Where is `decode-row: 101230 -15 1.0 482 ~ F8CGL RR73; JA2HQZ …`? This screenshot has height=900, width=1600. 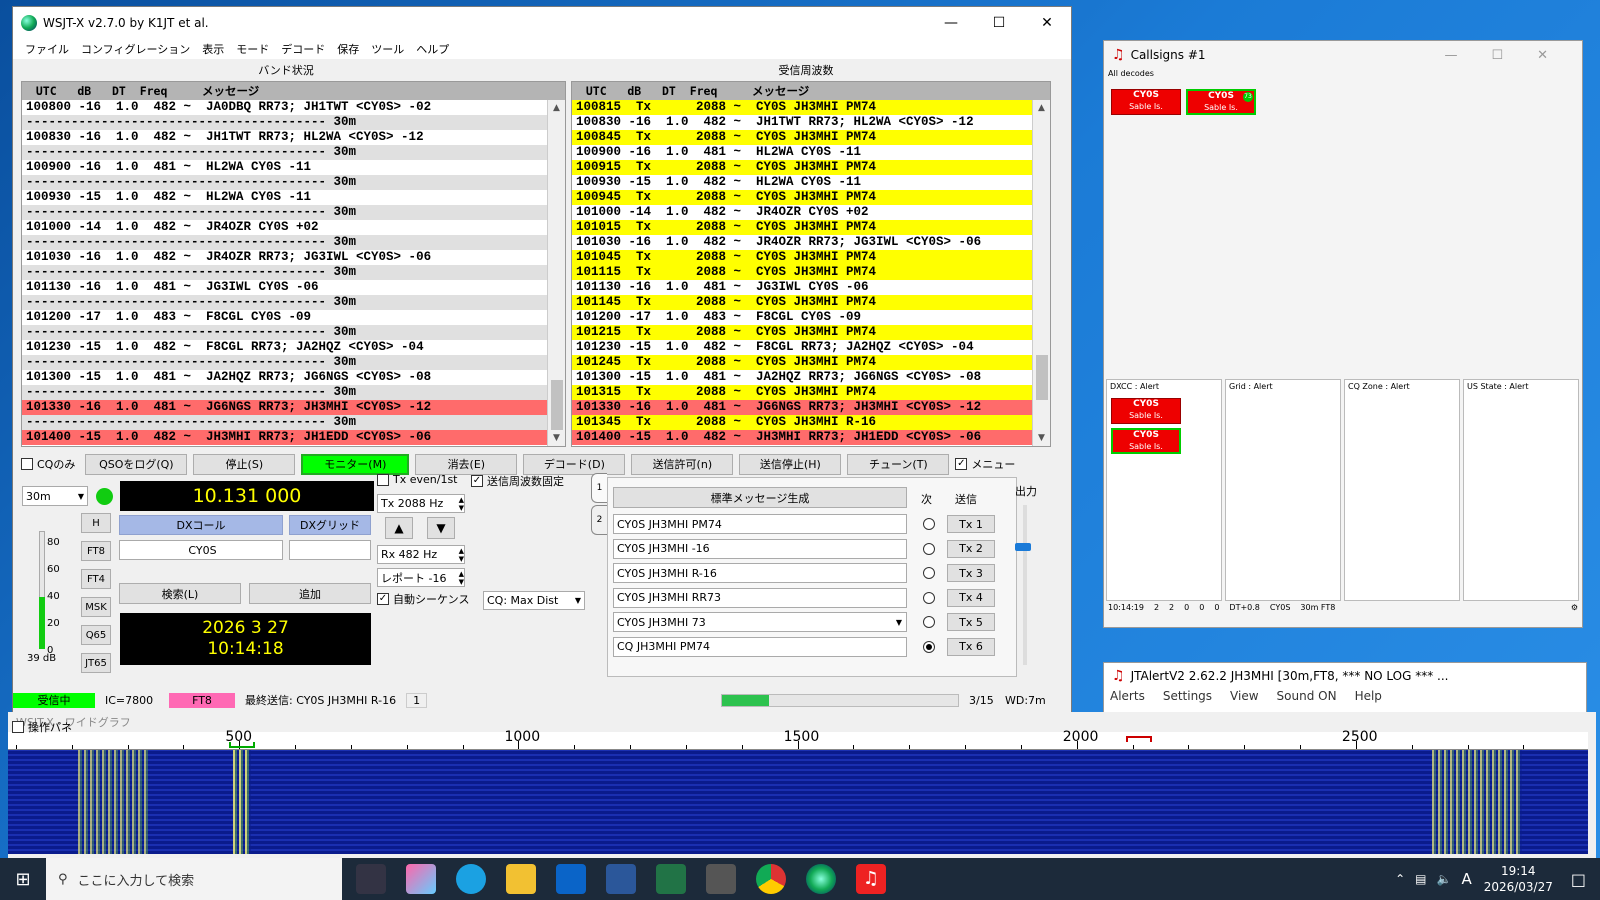
decode-row: 101230 -15 1.0 482 ~ F8CGL RR73; JA2HQZ … is located at coordinates (293, 347).